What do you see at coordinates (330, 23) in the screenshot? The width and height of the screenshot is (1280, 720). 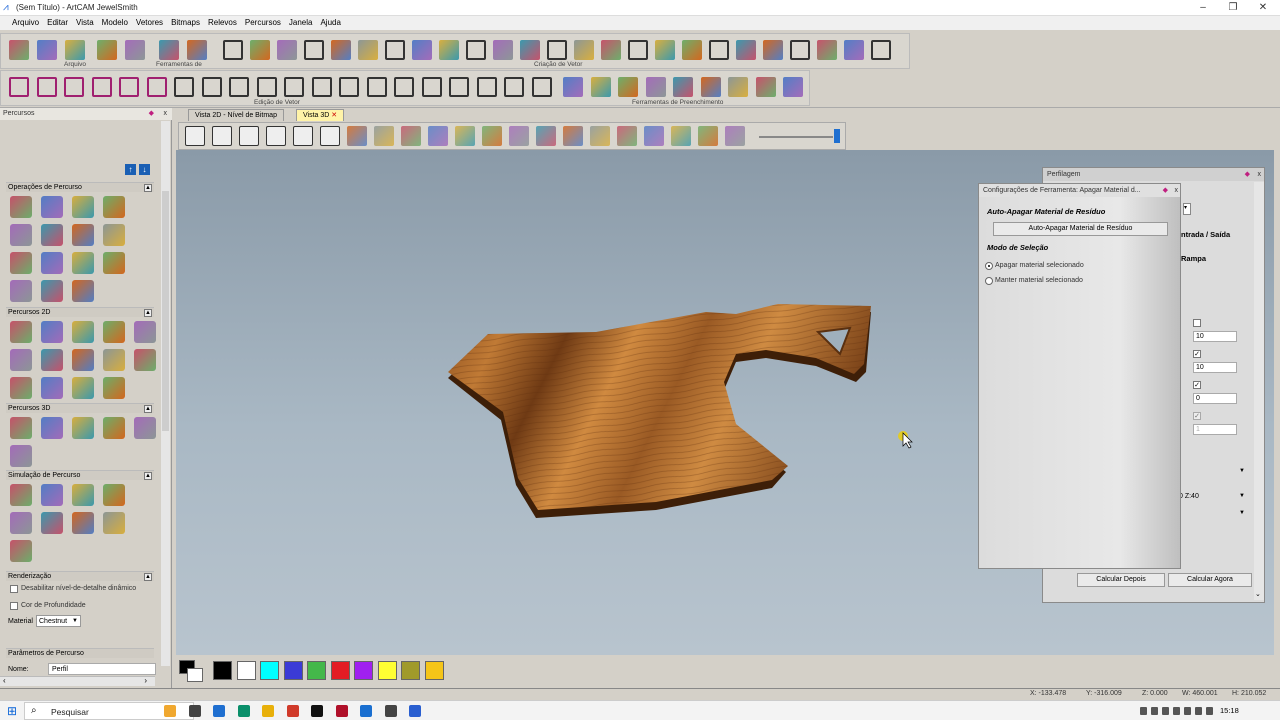 I see `menu-ajuda: Ajuda` at bounding box center [330, 23].